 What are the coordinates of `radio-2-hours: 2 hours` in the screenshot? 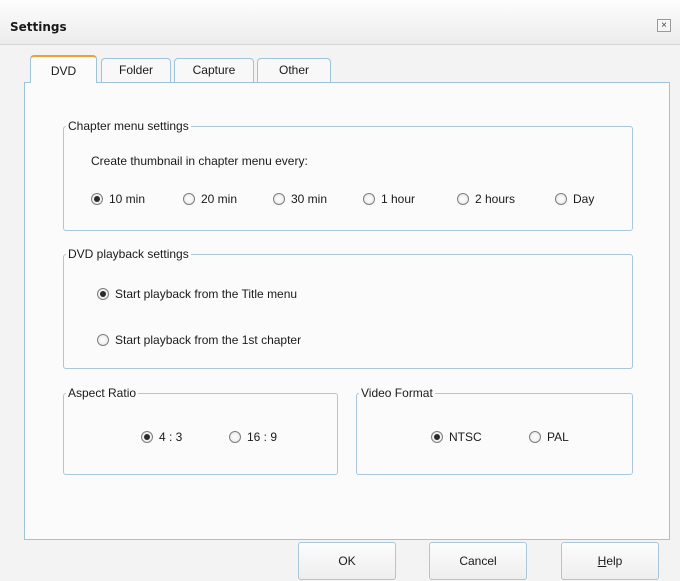 It's located at (486, 199).